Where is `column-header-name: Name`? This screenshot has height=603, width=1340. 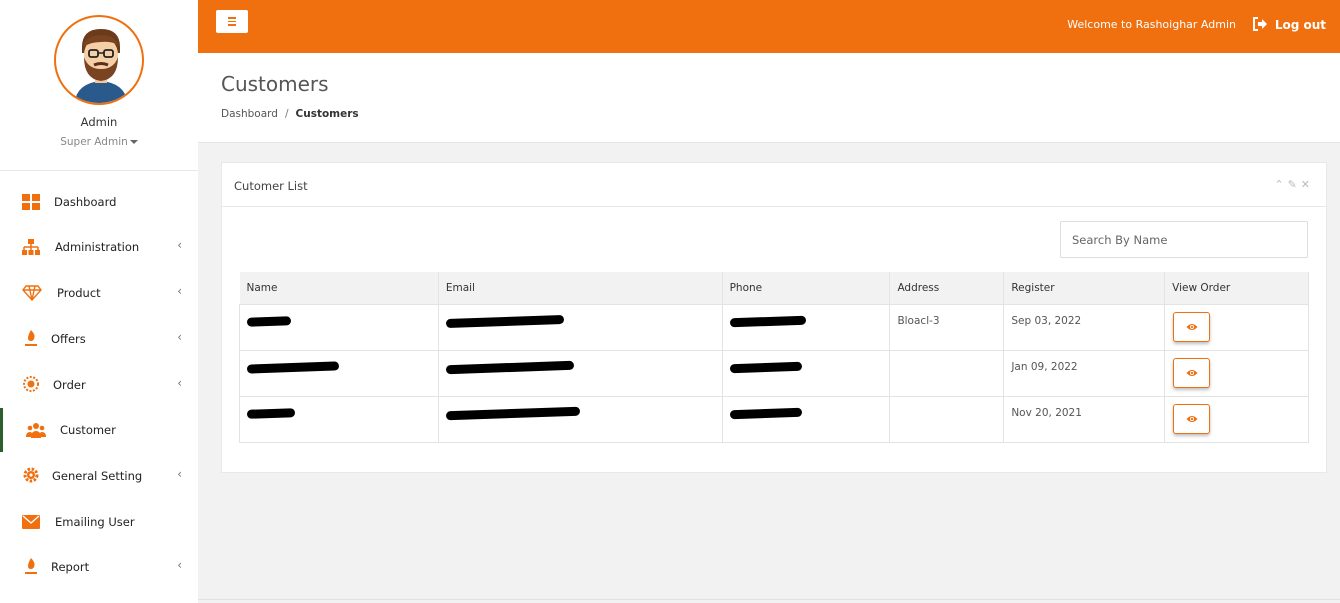 column-header-name: Name is located at coordinates (339, 288).